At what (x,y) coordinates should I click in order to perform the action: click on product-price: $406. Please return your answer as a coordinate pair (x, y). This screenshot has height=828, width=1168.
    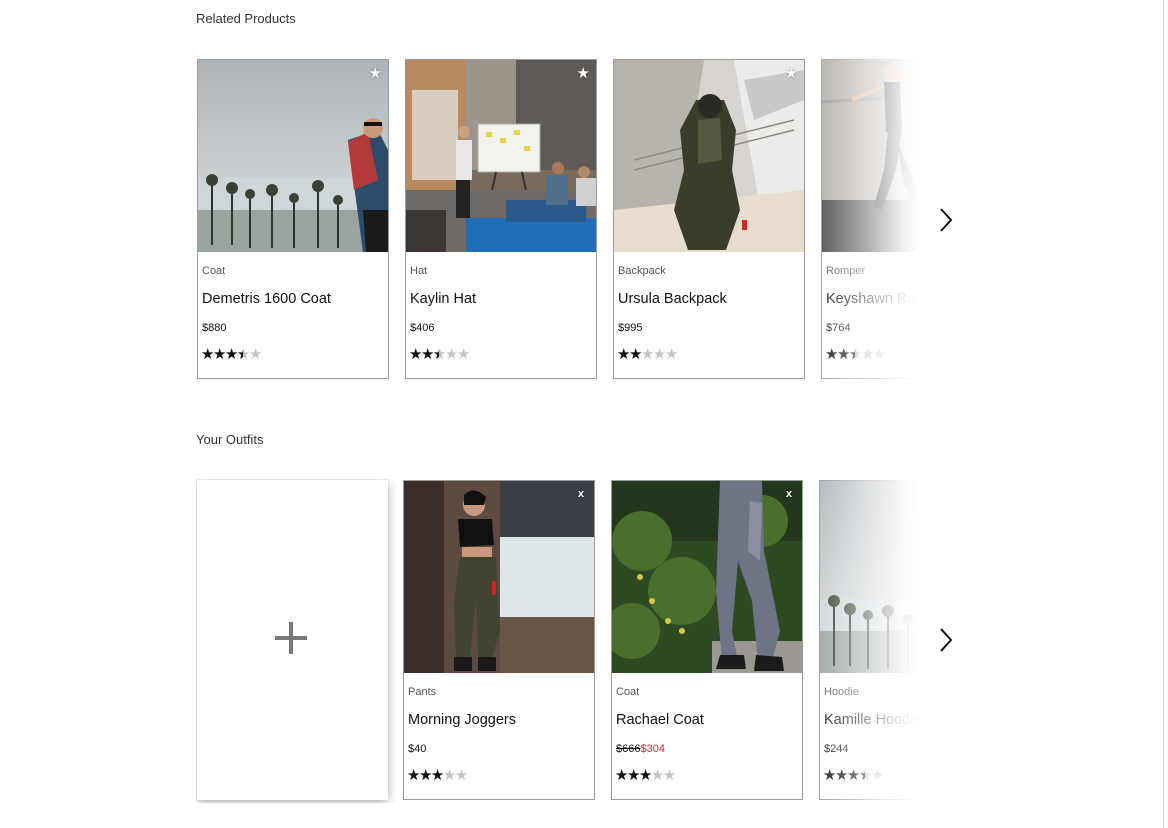
    Looking at the image, I should click on (422, 328).